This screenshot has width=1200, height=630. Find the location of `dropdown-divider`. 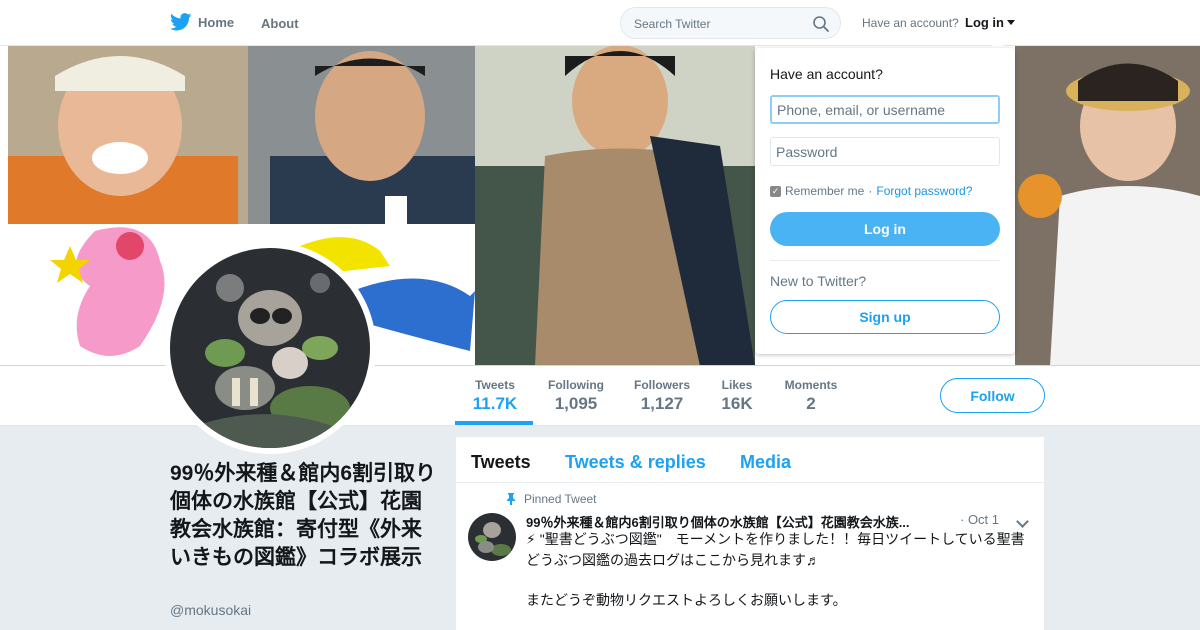

dropdown-divider is located at coordinates (885, 260).